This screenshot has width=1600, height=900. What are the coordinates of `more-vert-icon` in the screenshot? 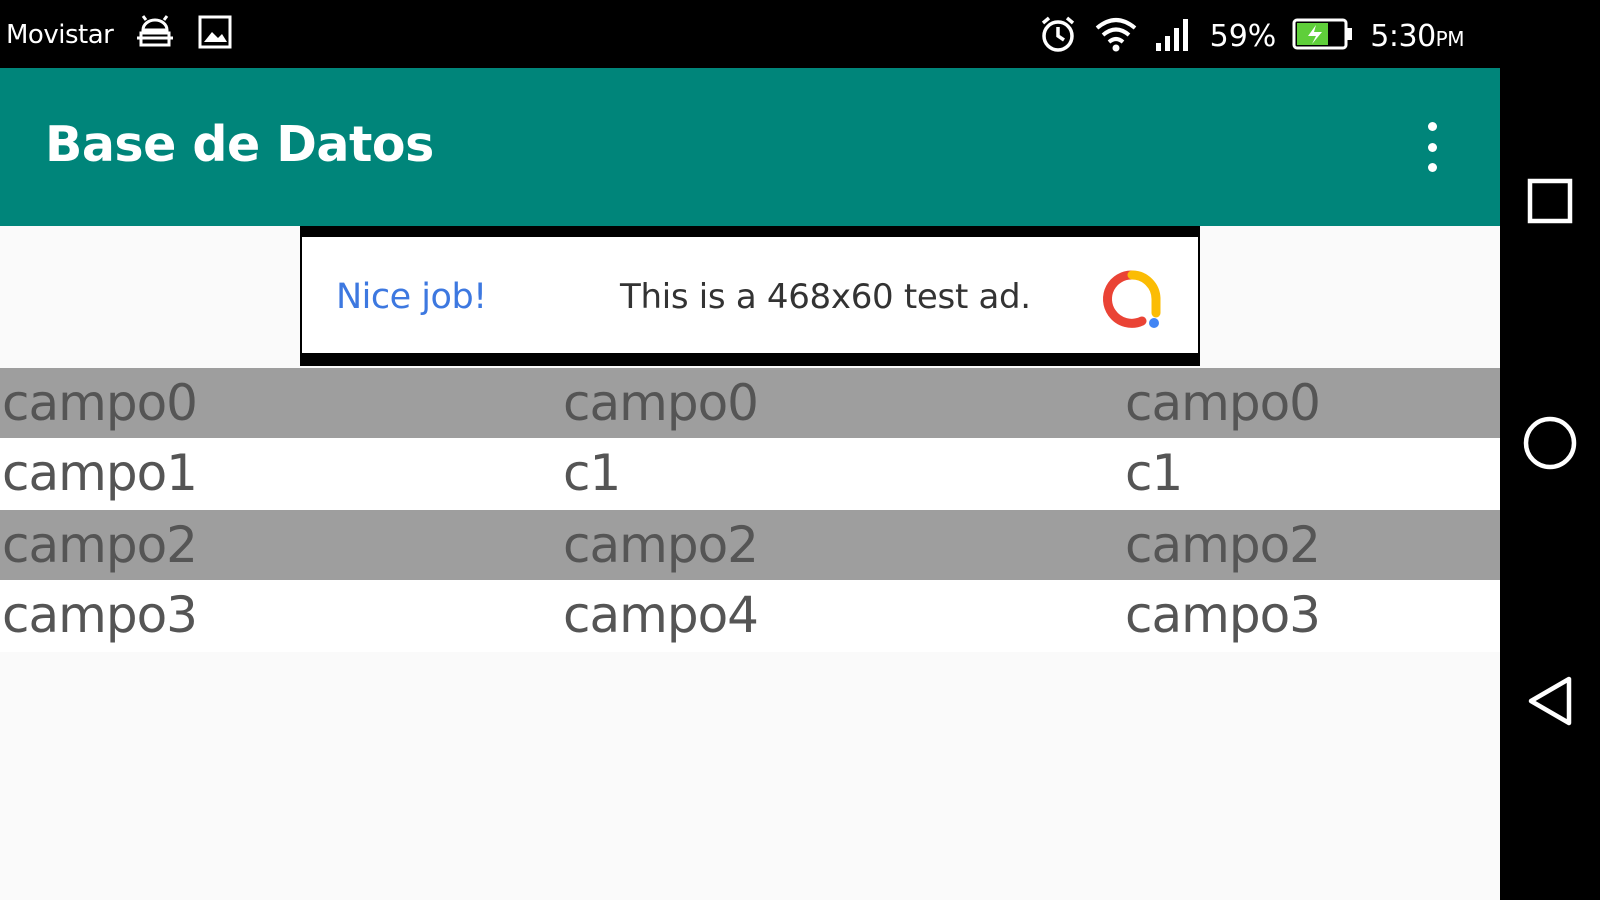 It's located at (1432, 147).